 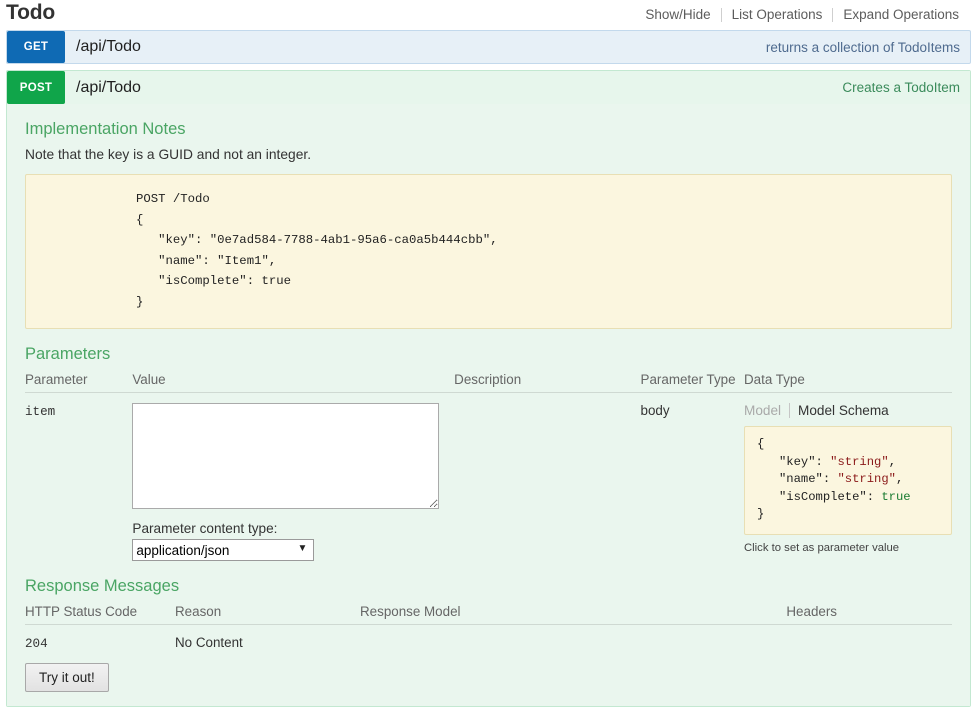 What do you see at coordinates (40, 412) in the screenshot?
I see `parameter-name: item` at bounding box center [40, 412].